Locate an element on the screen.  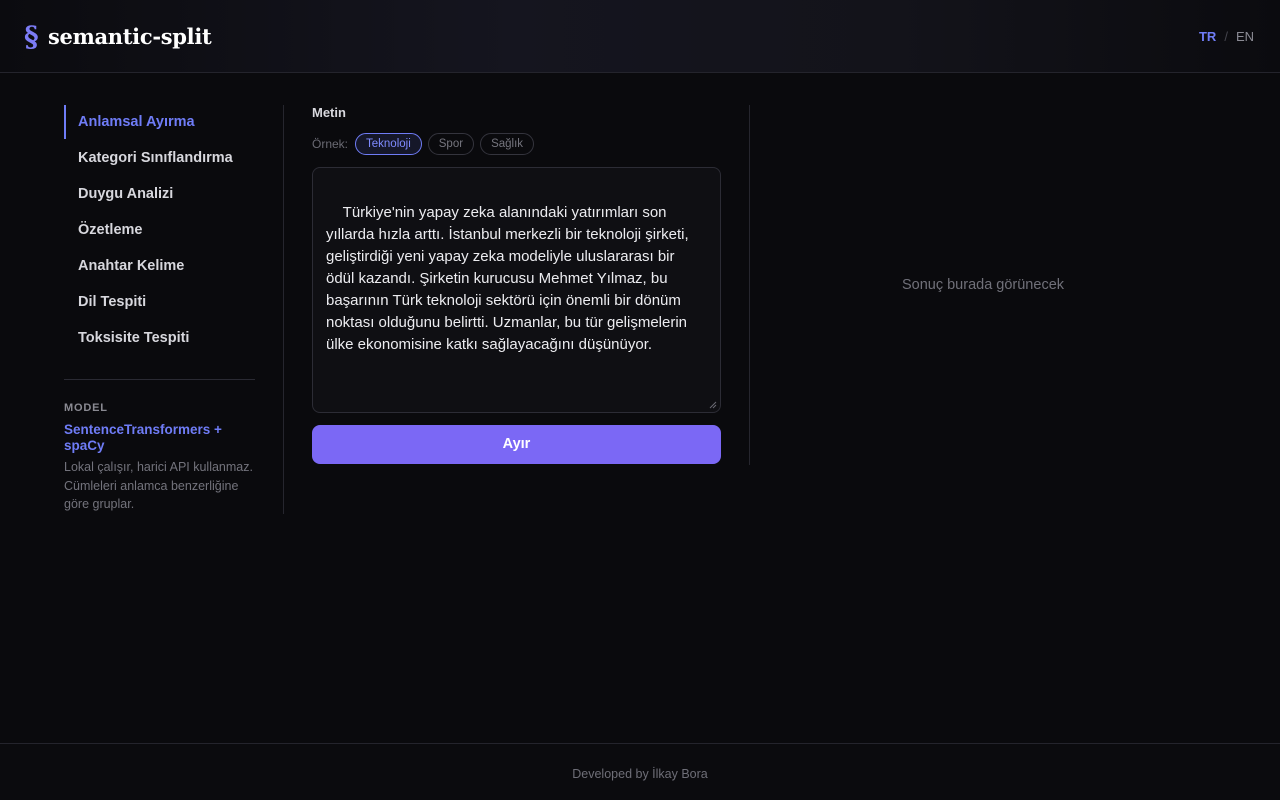
footer-credit: Developed by İlkay Bora is located at coordinates (640, 774).